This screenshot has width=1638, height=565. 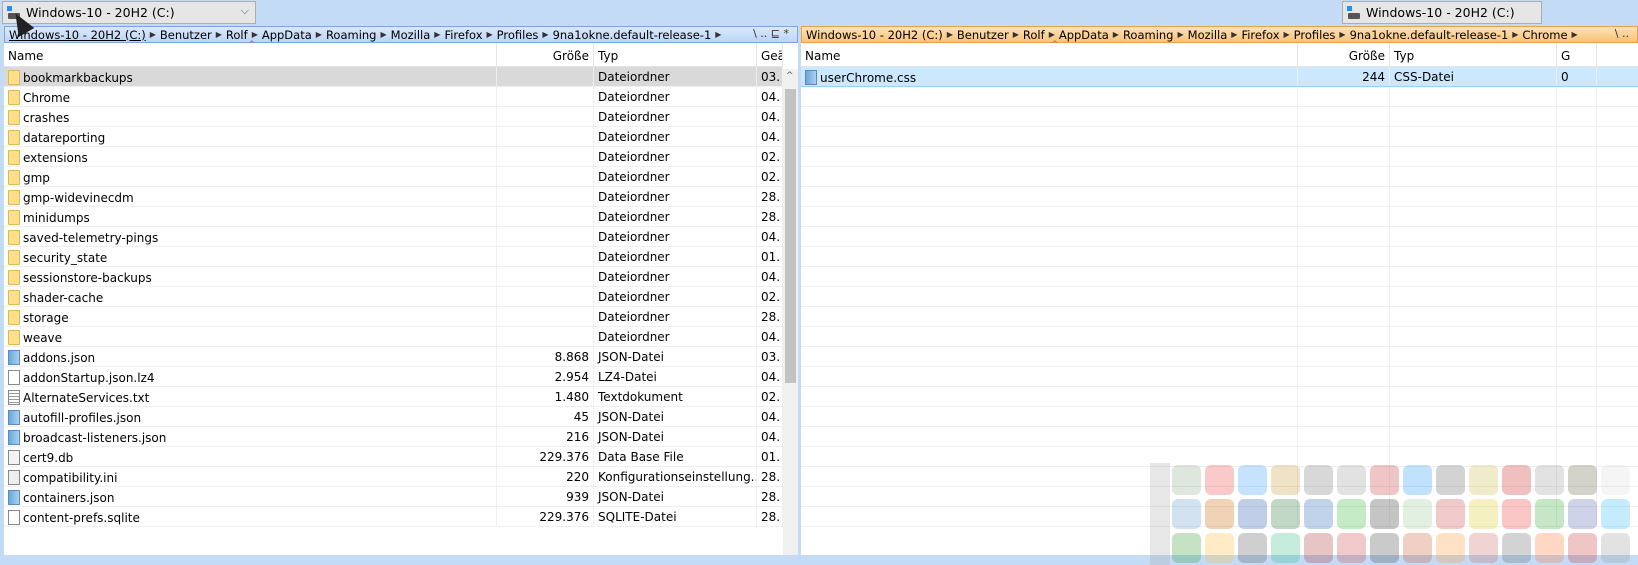 What do you see at coordinates (1577, 54) in the screenshot?
I see `column-date: G` at bounding box center [1577, 54].